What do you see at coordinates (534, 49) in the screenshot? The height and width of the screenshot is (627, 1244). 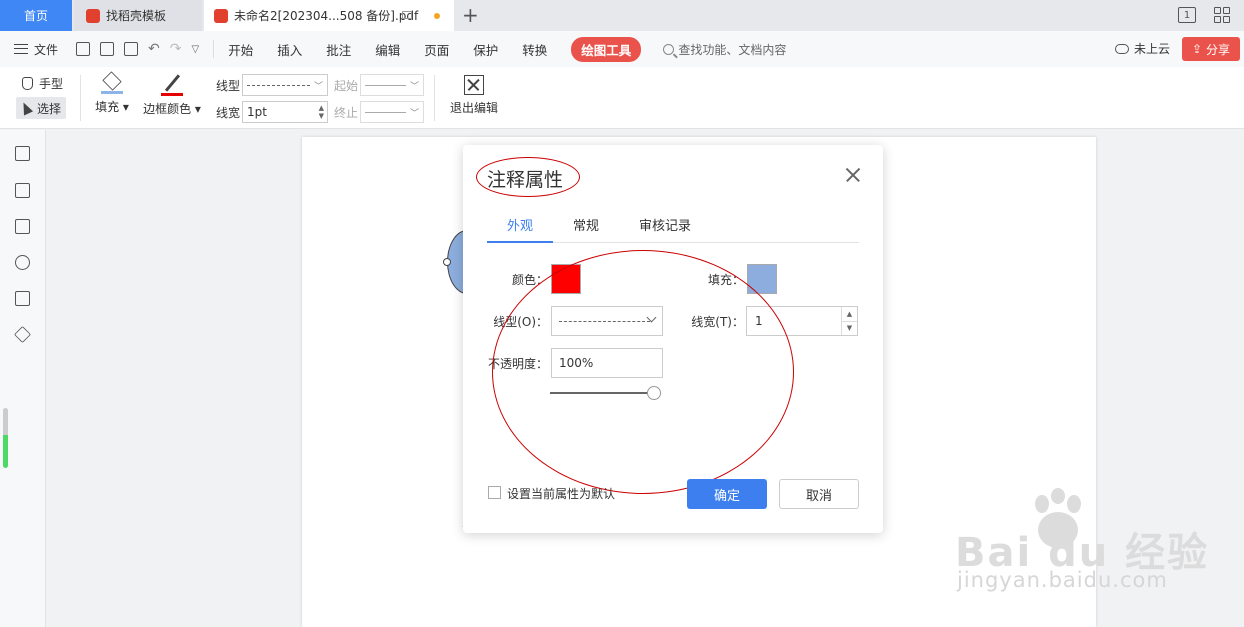 I see `menu-convert: 转换` at bounding box center [534, 49].